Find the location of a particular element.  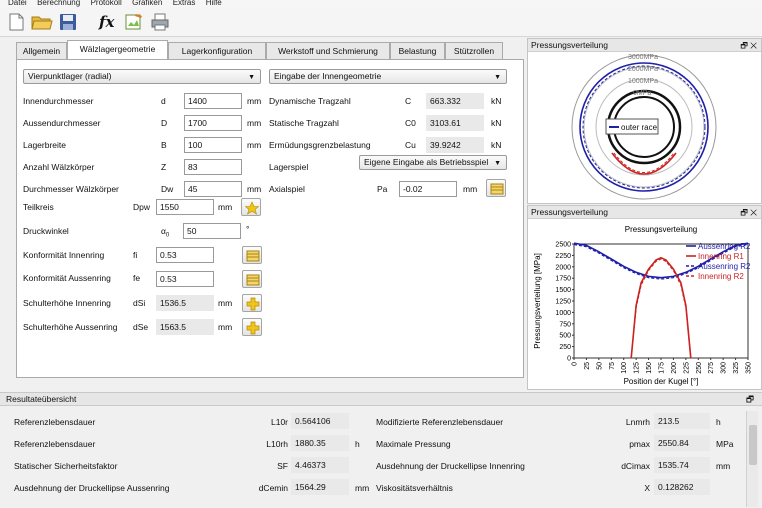

konf-innen-input: 0.53 is located at coordinates (185, 255).